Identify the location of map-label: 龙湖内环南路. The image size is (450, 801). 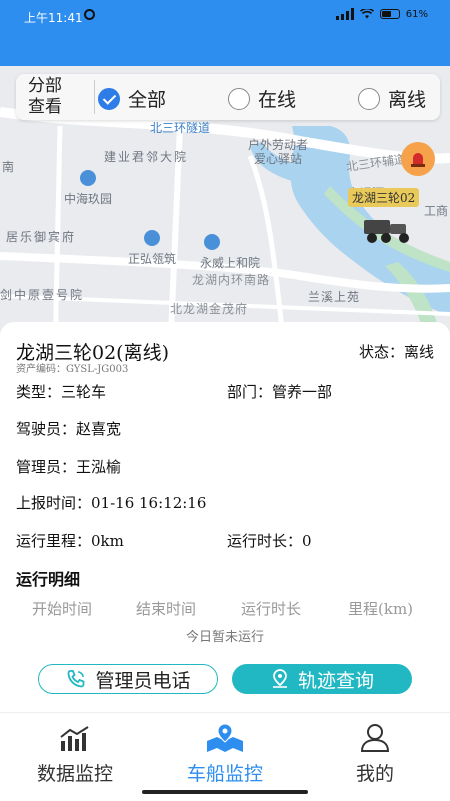
(231, 280).